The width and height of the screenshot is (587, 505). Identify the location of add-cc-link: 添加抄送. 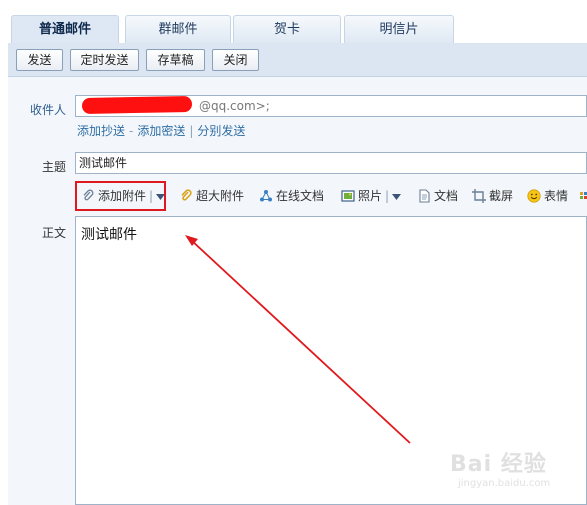
(101, 131).